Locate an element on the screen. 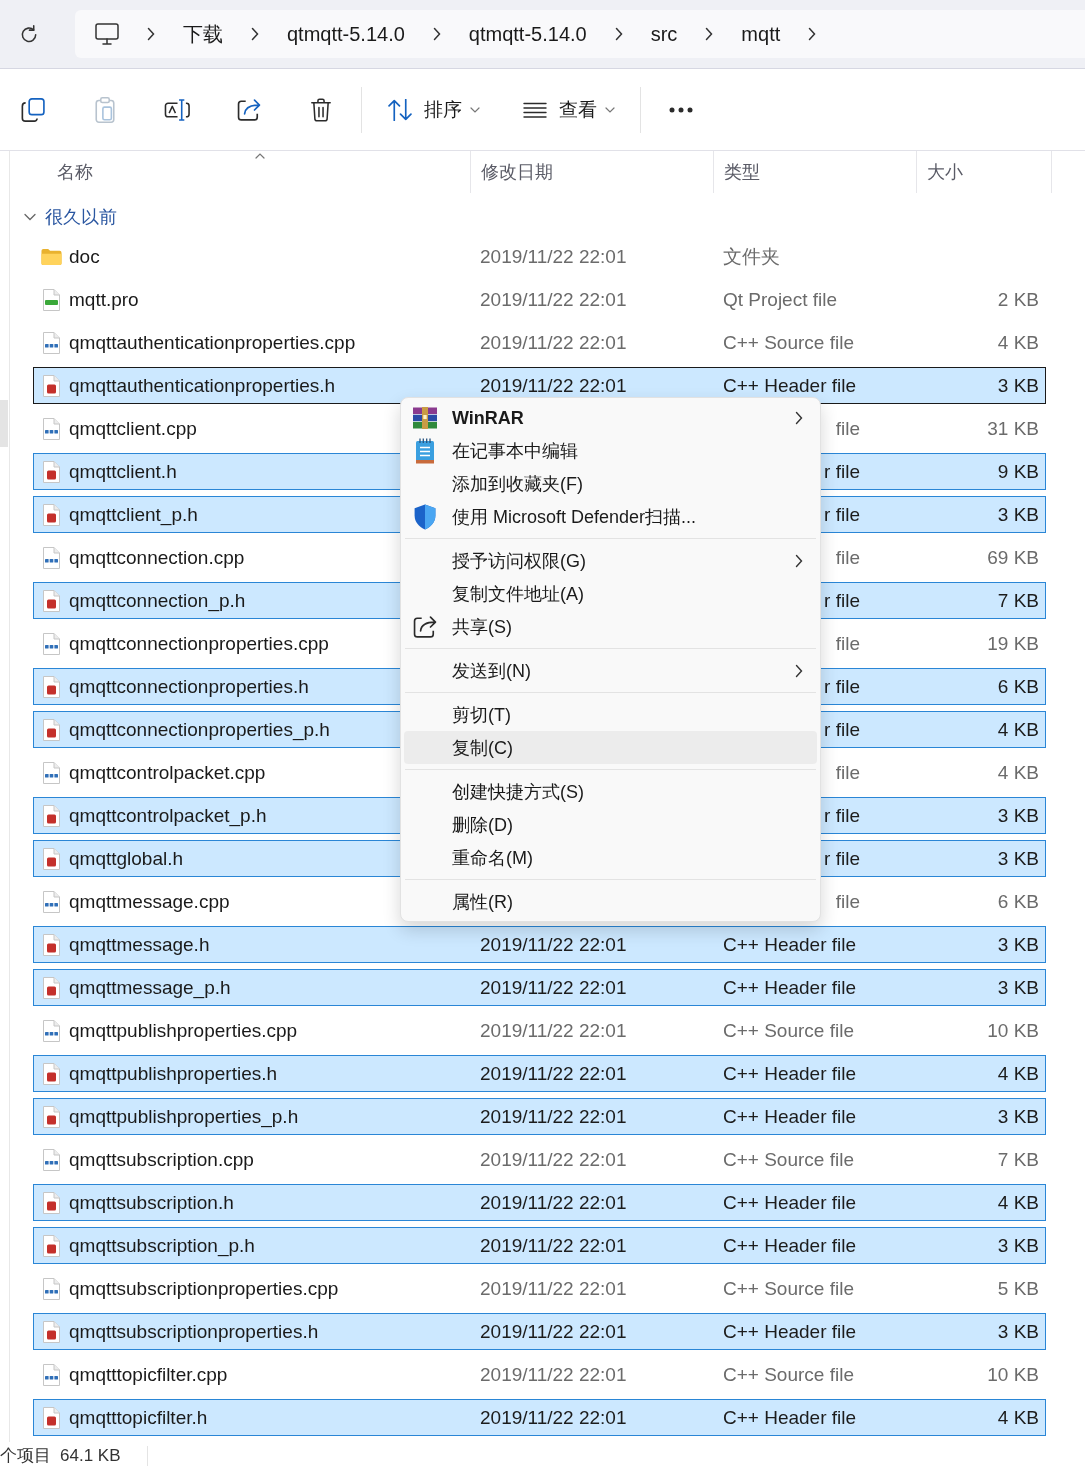 The width and height of the screenshot is (1085, 1469). file-type: 文件夹 is located at coordinates (751, 256).